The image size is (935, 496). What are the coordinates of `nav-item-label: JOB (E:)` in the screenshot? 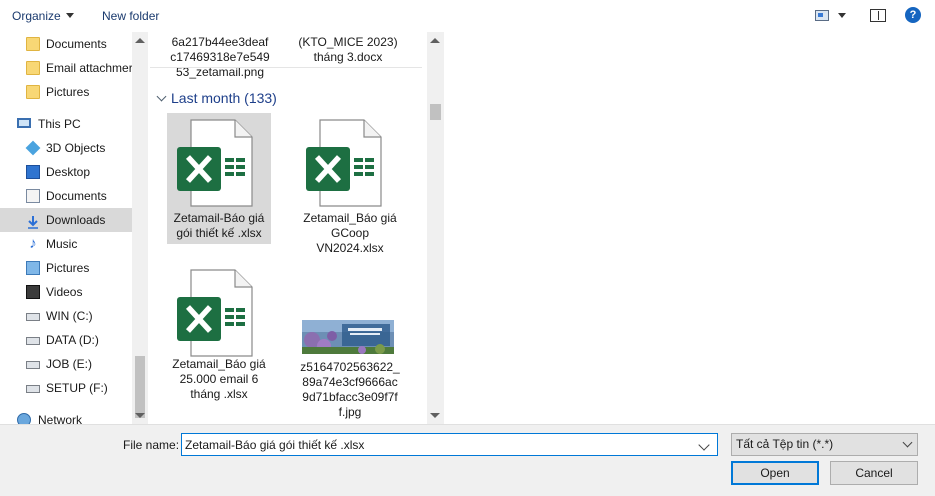 It's located at (69, 364).